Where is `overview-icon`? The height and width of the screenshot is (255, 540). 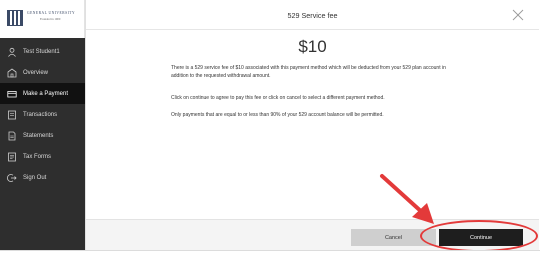
overview-icon is located at coordinates (12, 73).